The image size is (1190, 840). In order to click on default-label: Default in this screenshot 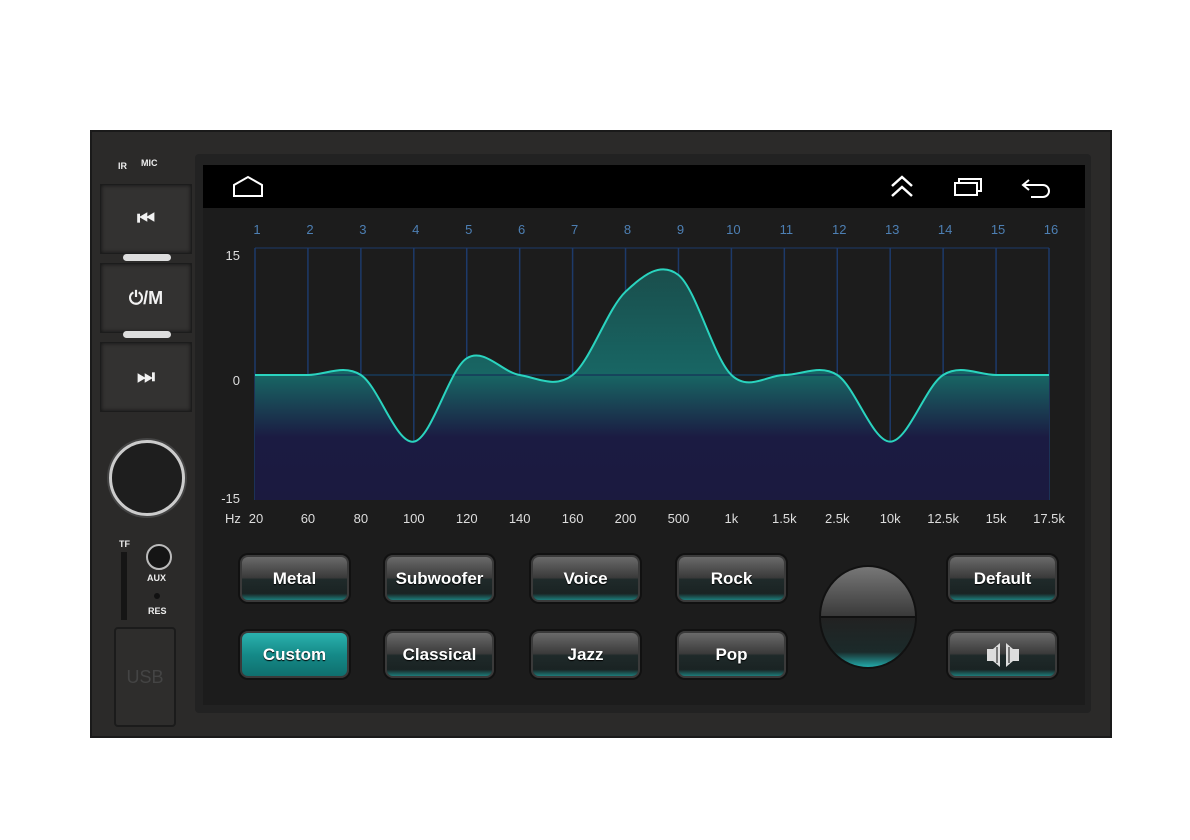, I will do `click(1002, 578)`.